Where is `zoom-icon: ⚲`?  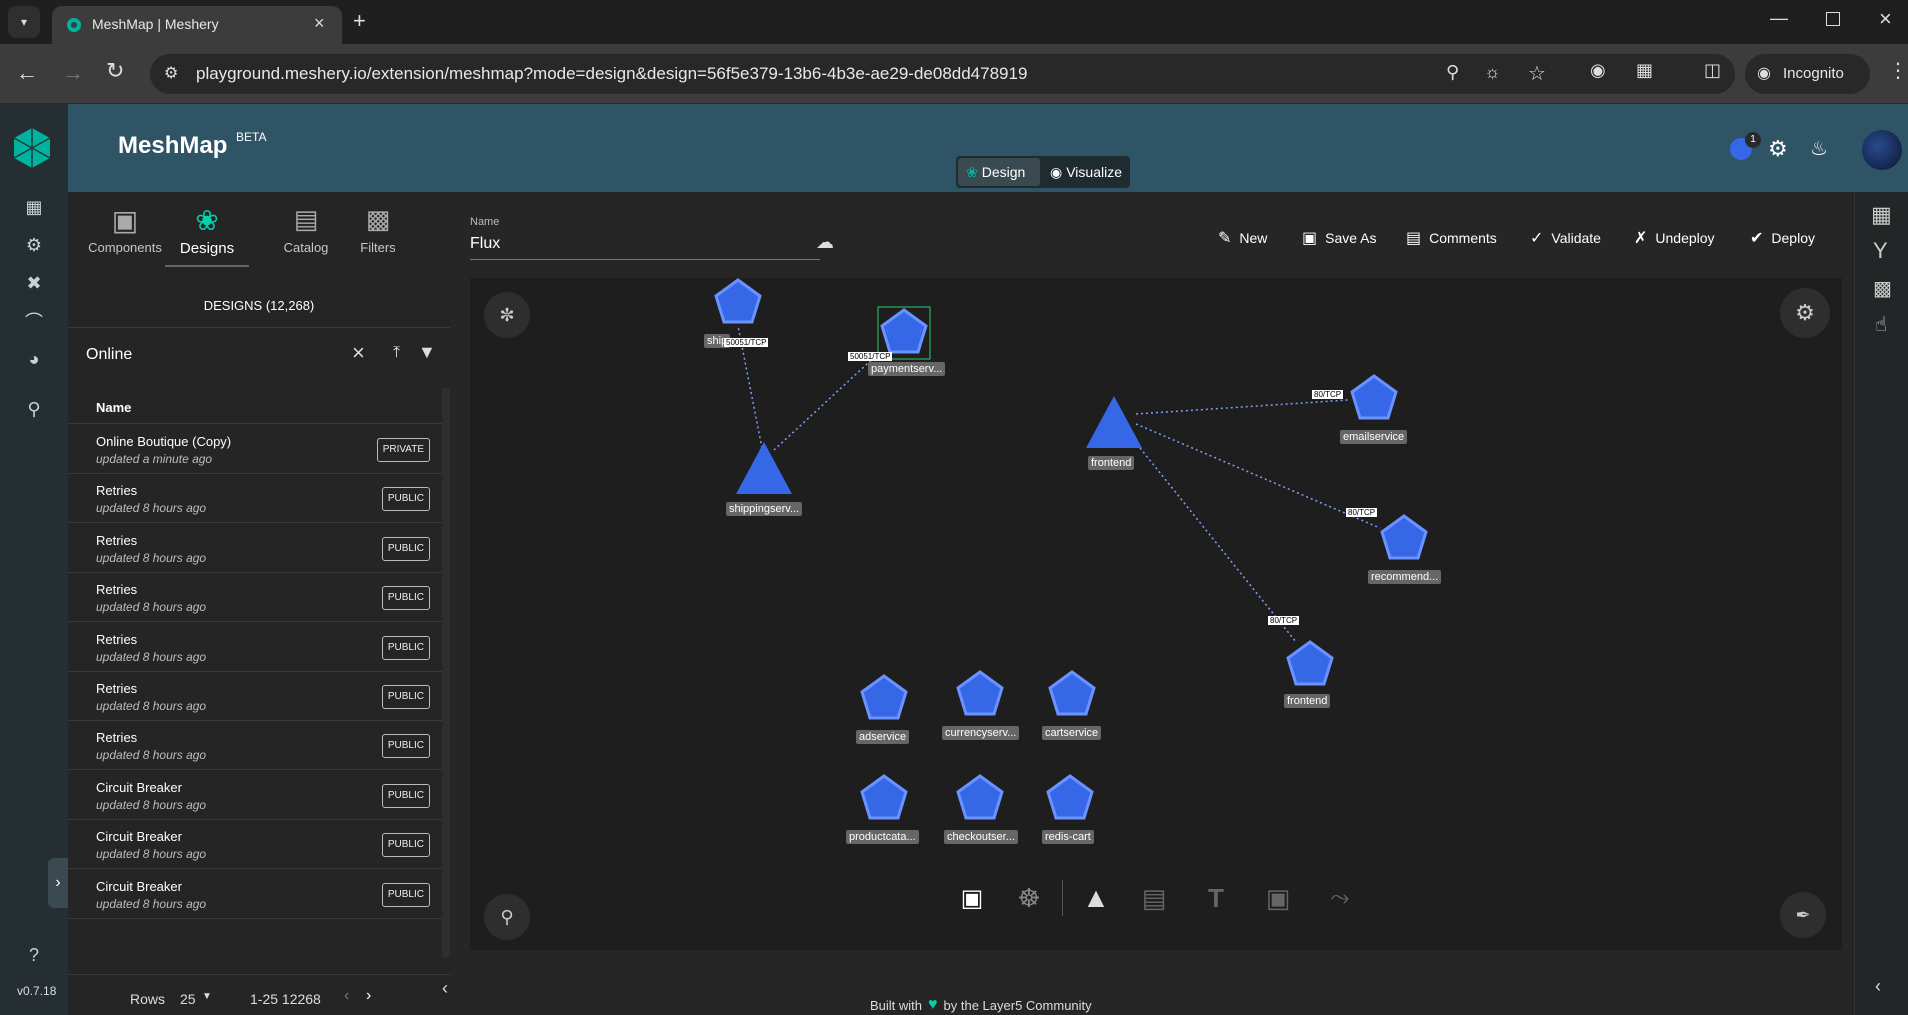
zoom-icon: ⚲ is located at coordinates (1452, 72).